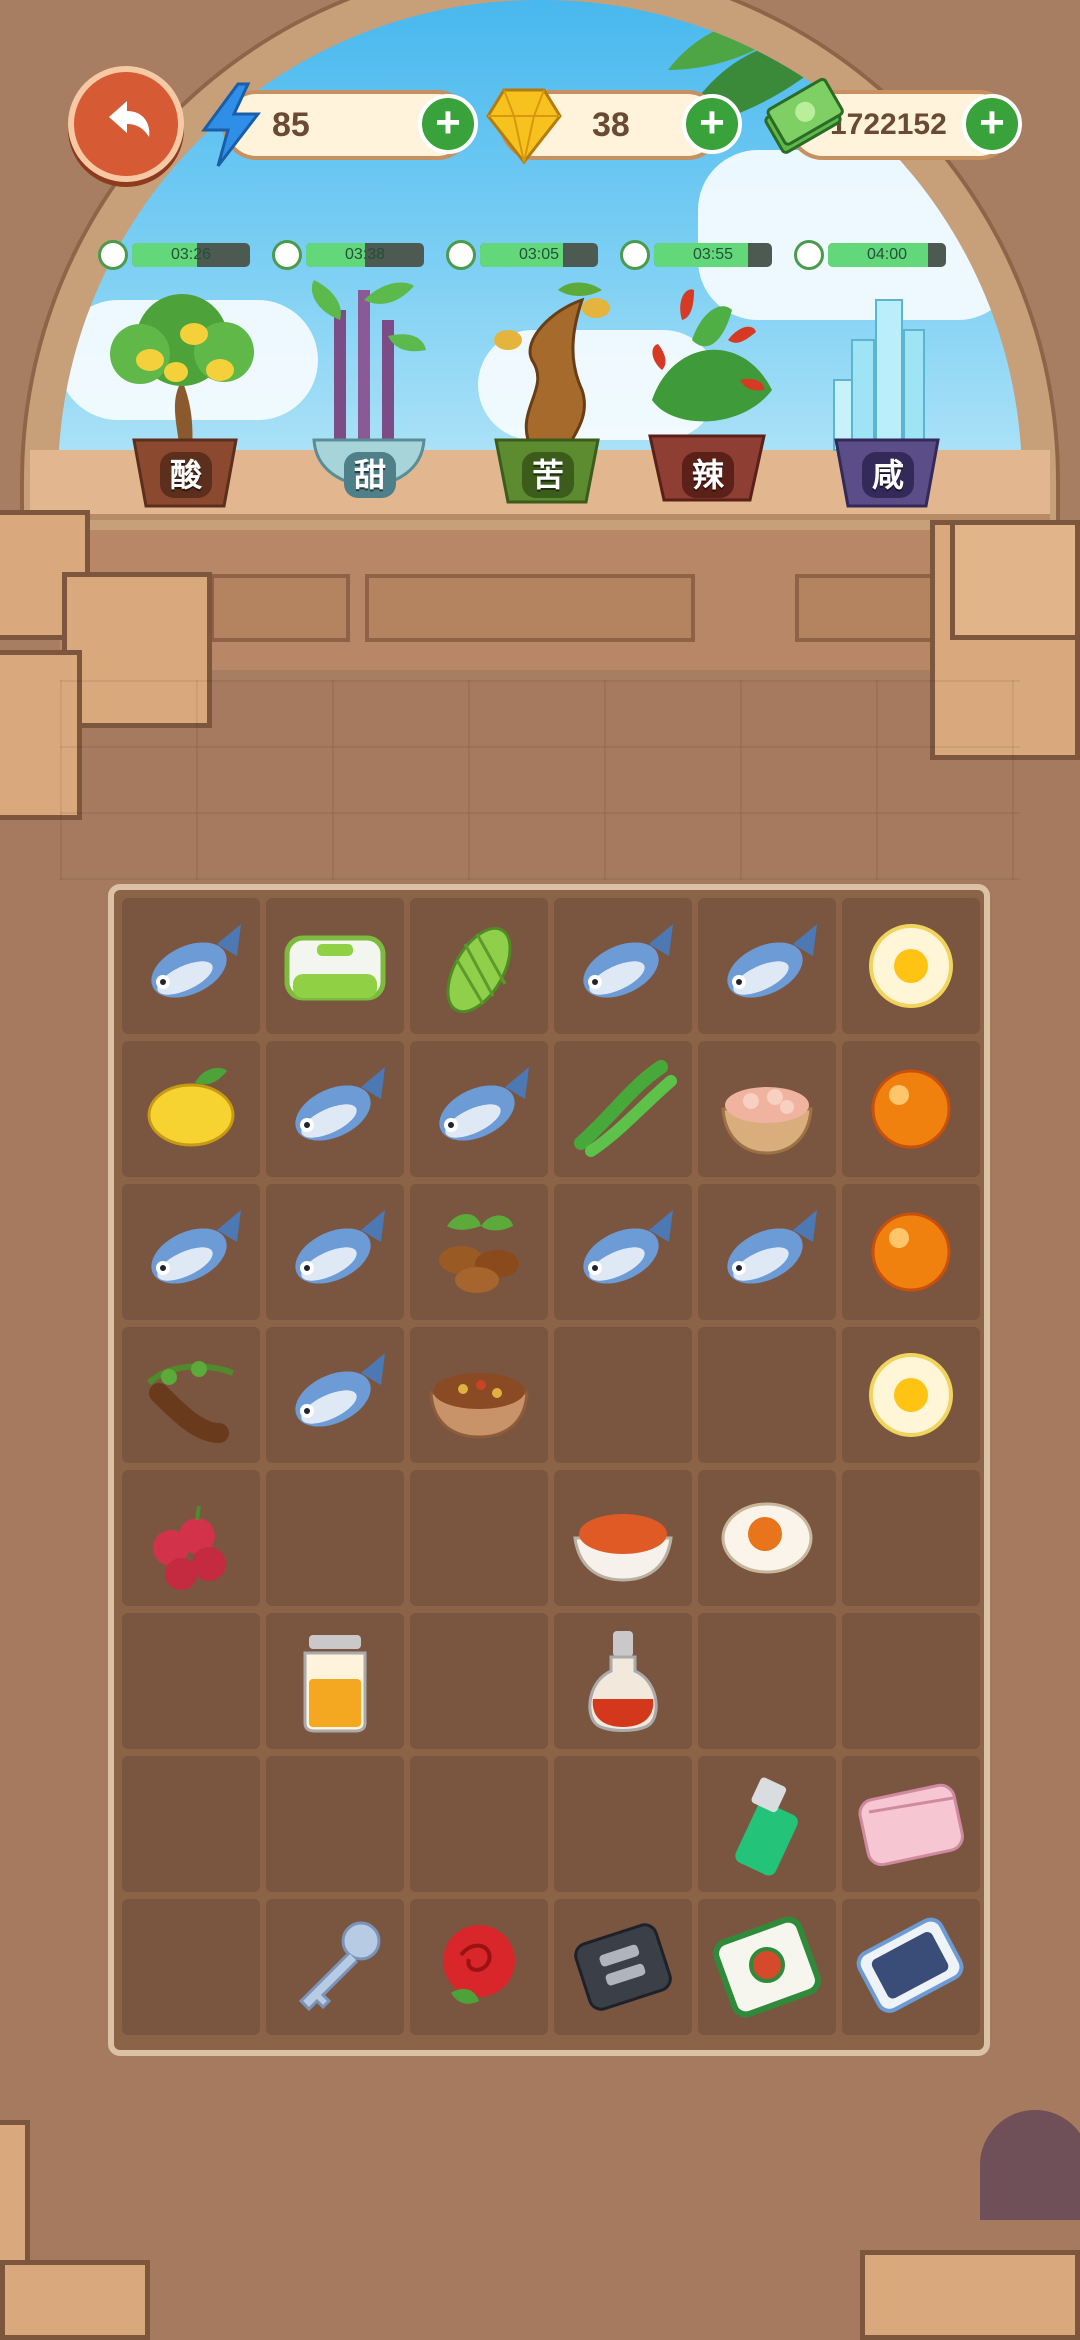 The image size is (1080, 2340). Describe the element at coordinates (611, 125) in the screenshot. I see `gem-value: 38` at that location.